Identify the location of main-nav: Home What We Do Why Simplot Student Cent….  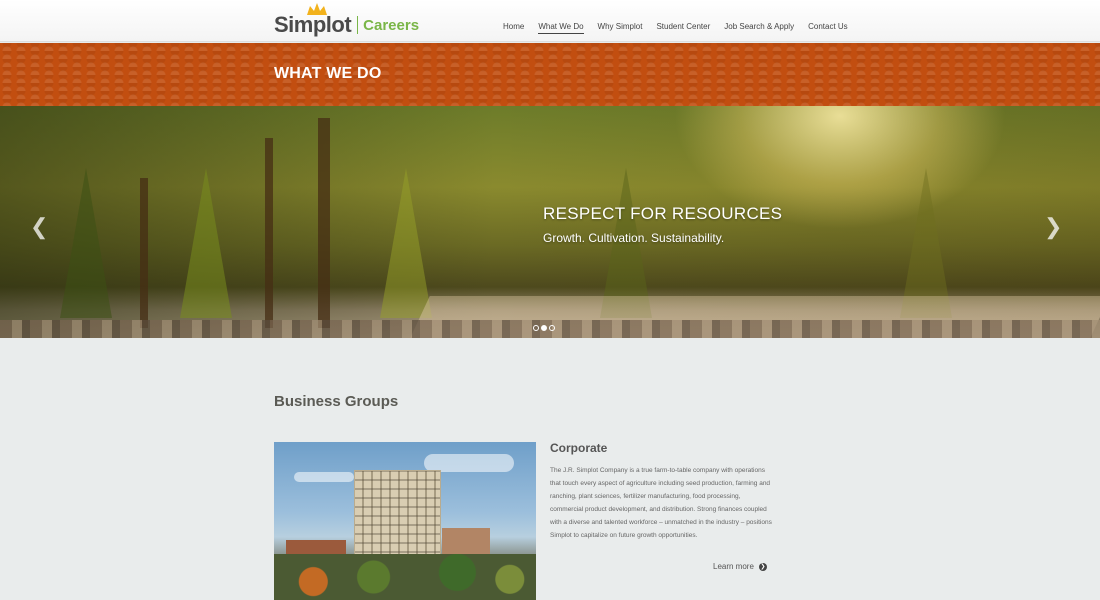
(682, 28).